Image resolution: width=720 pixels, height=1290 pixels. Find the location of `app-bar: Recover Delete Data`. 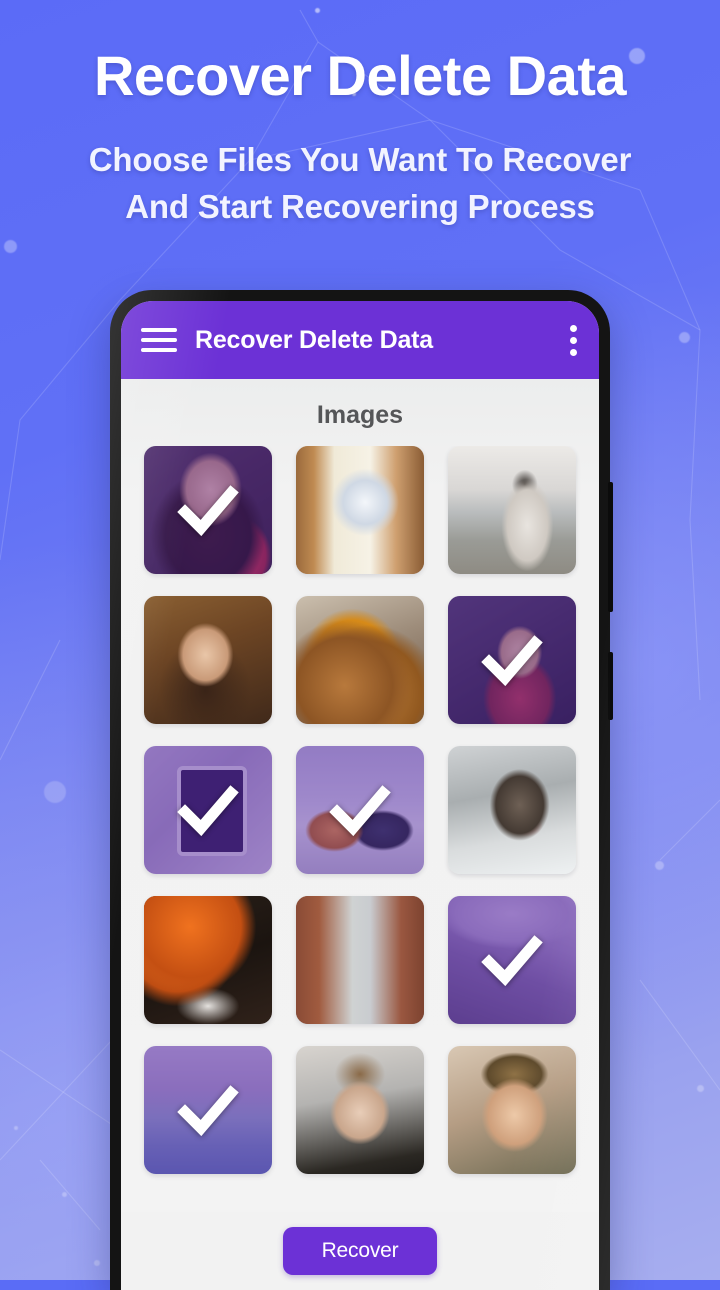

app-bar: Recover Delete Data is located at coordinates (360, 340).